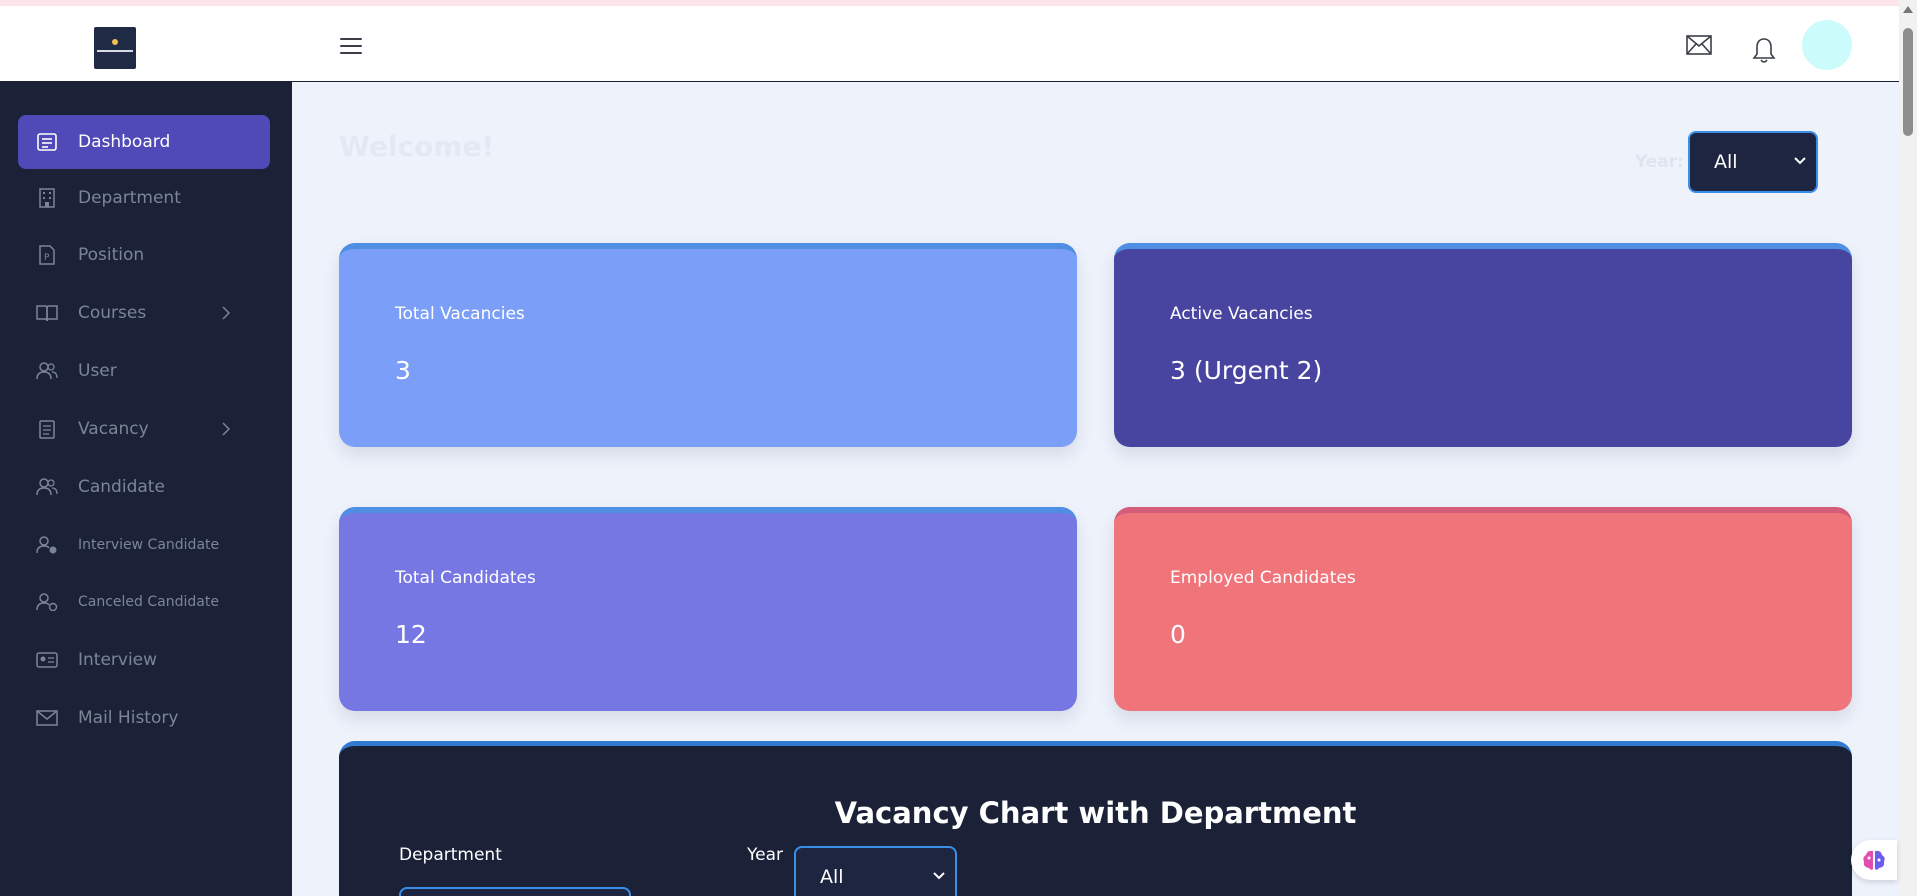  I want to click on document-icon: P, so click(47, 255).